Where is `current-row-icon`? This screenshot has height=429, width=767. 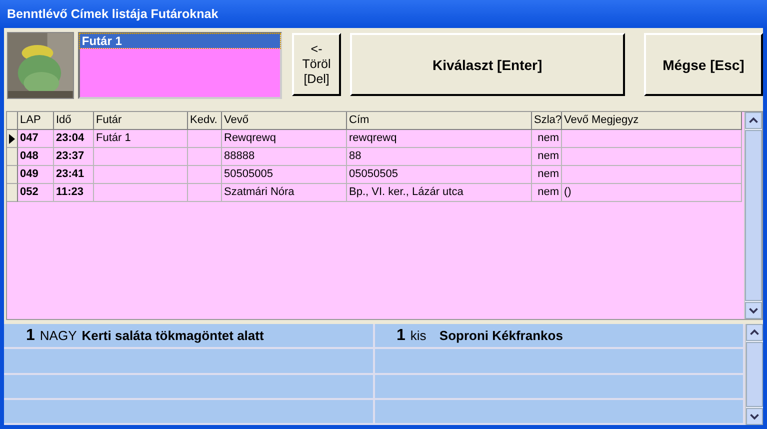
current-row-icon is located at coordinates (12, 139).